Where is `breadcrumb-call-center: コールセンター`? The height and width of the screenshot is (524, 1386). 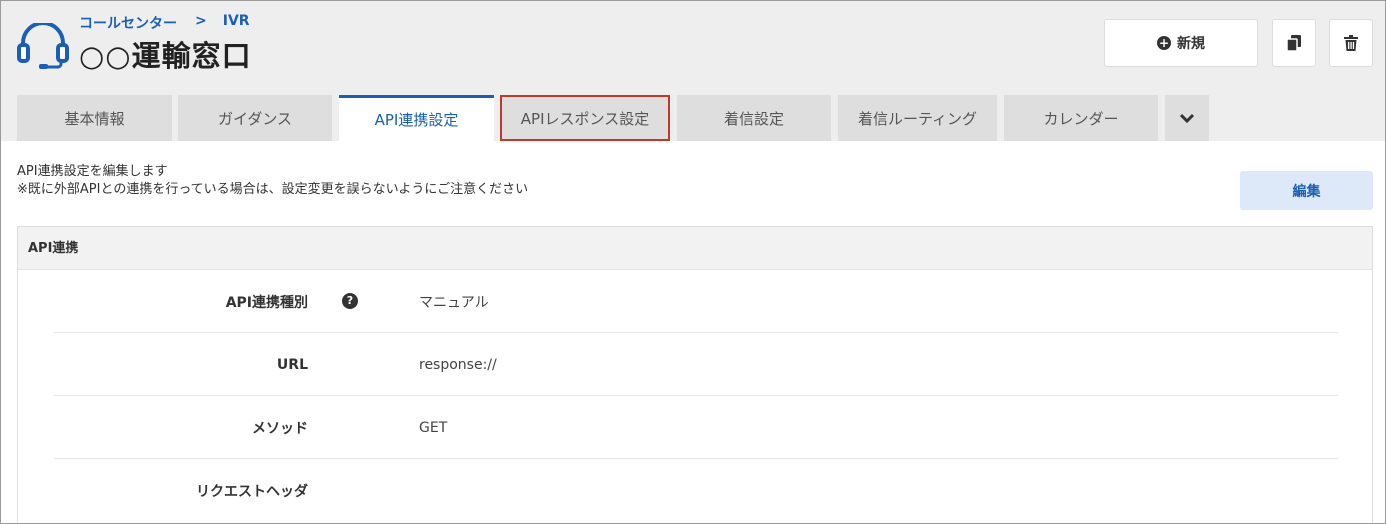 breadcrumb-call-center: コールセンター is located at coordinates (128, 23).